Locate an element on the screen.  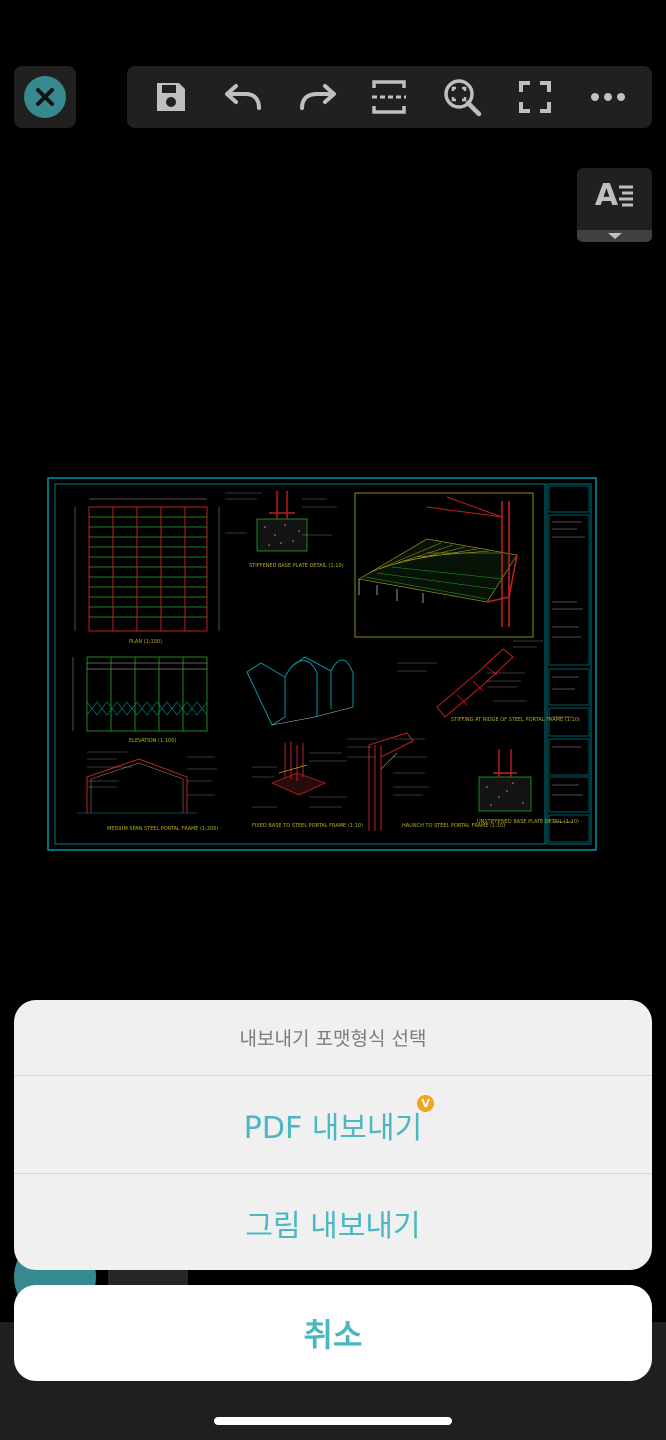
pdf-export-label: PDF 내보내기 is located at coordinates (333, 1128).